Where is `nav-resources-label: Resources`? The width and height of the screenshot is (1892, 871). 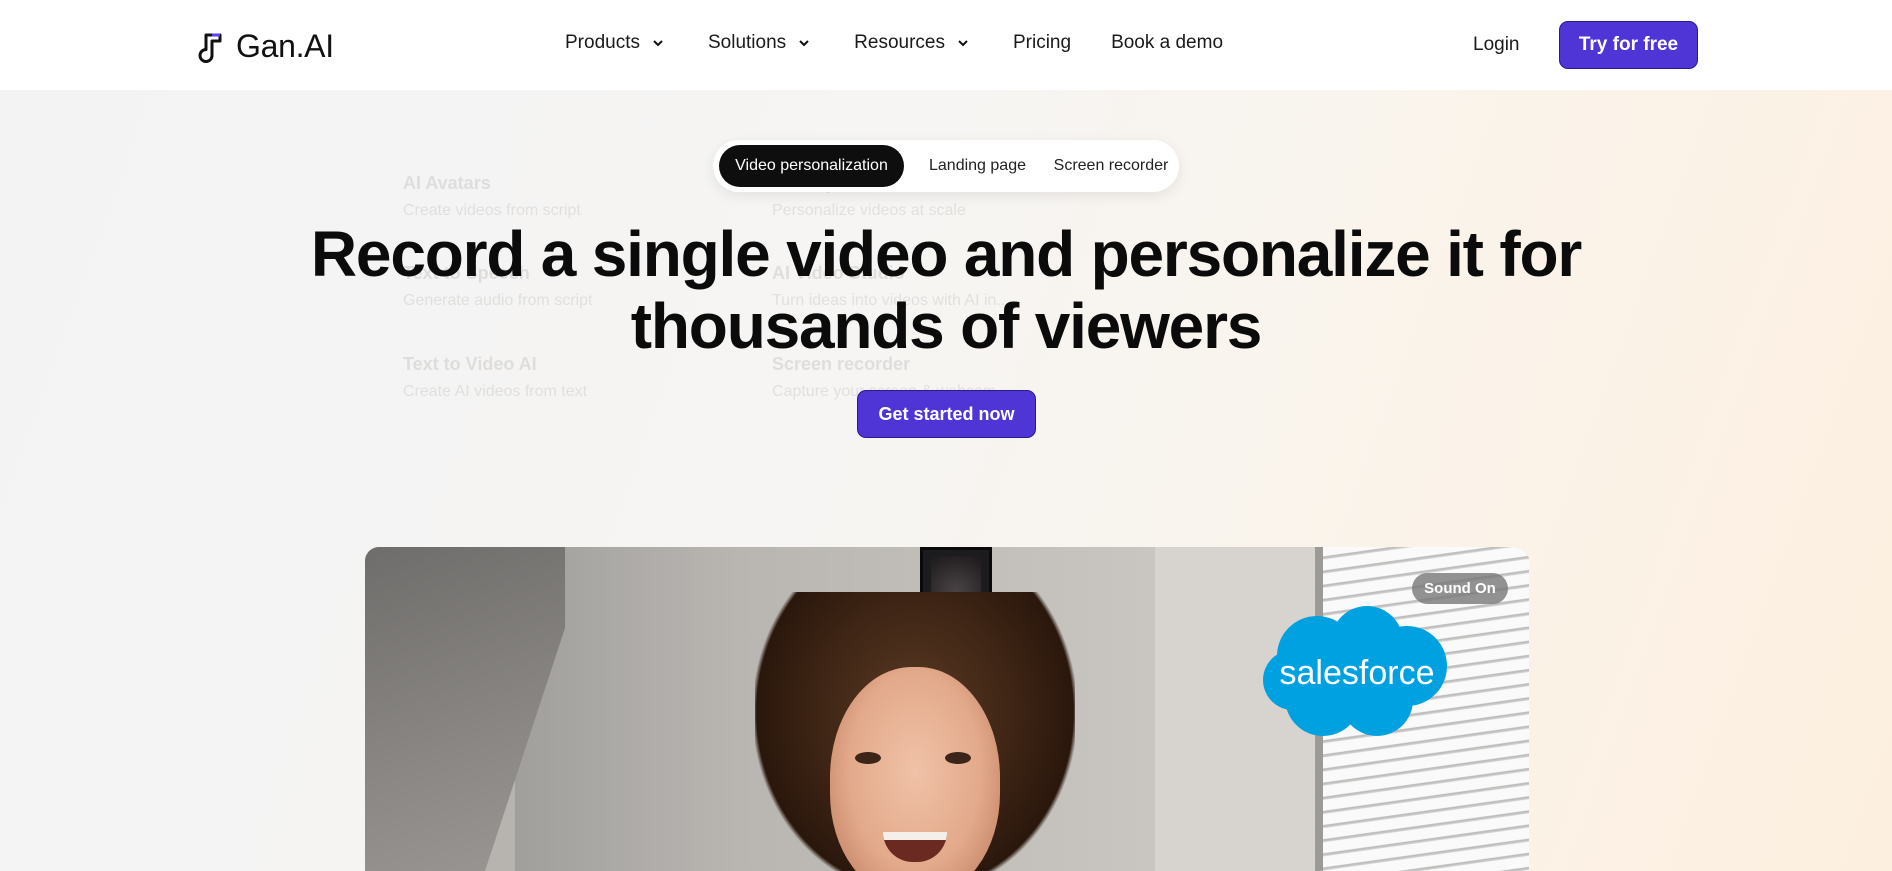
nav-resources-label: Resources is located at coordinates (899, 42).